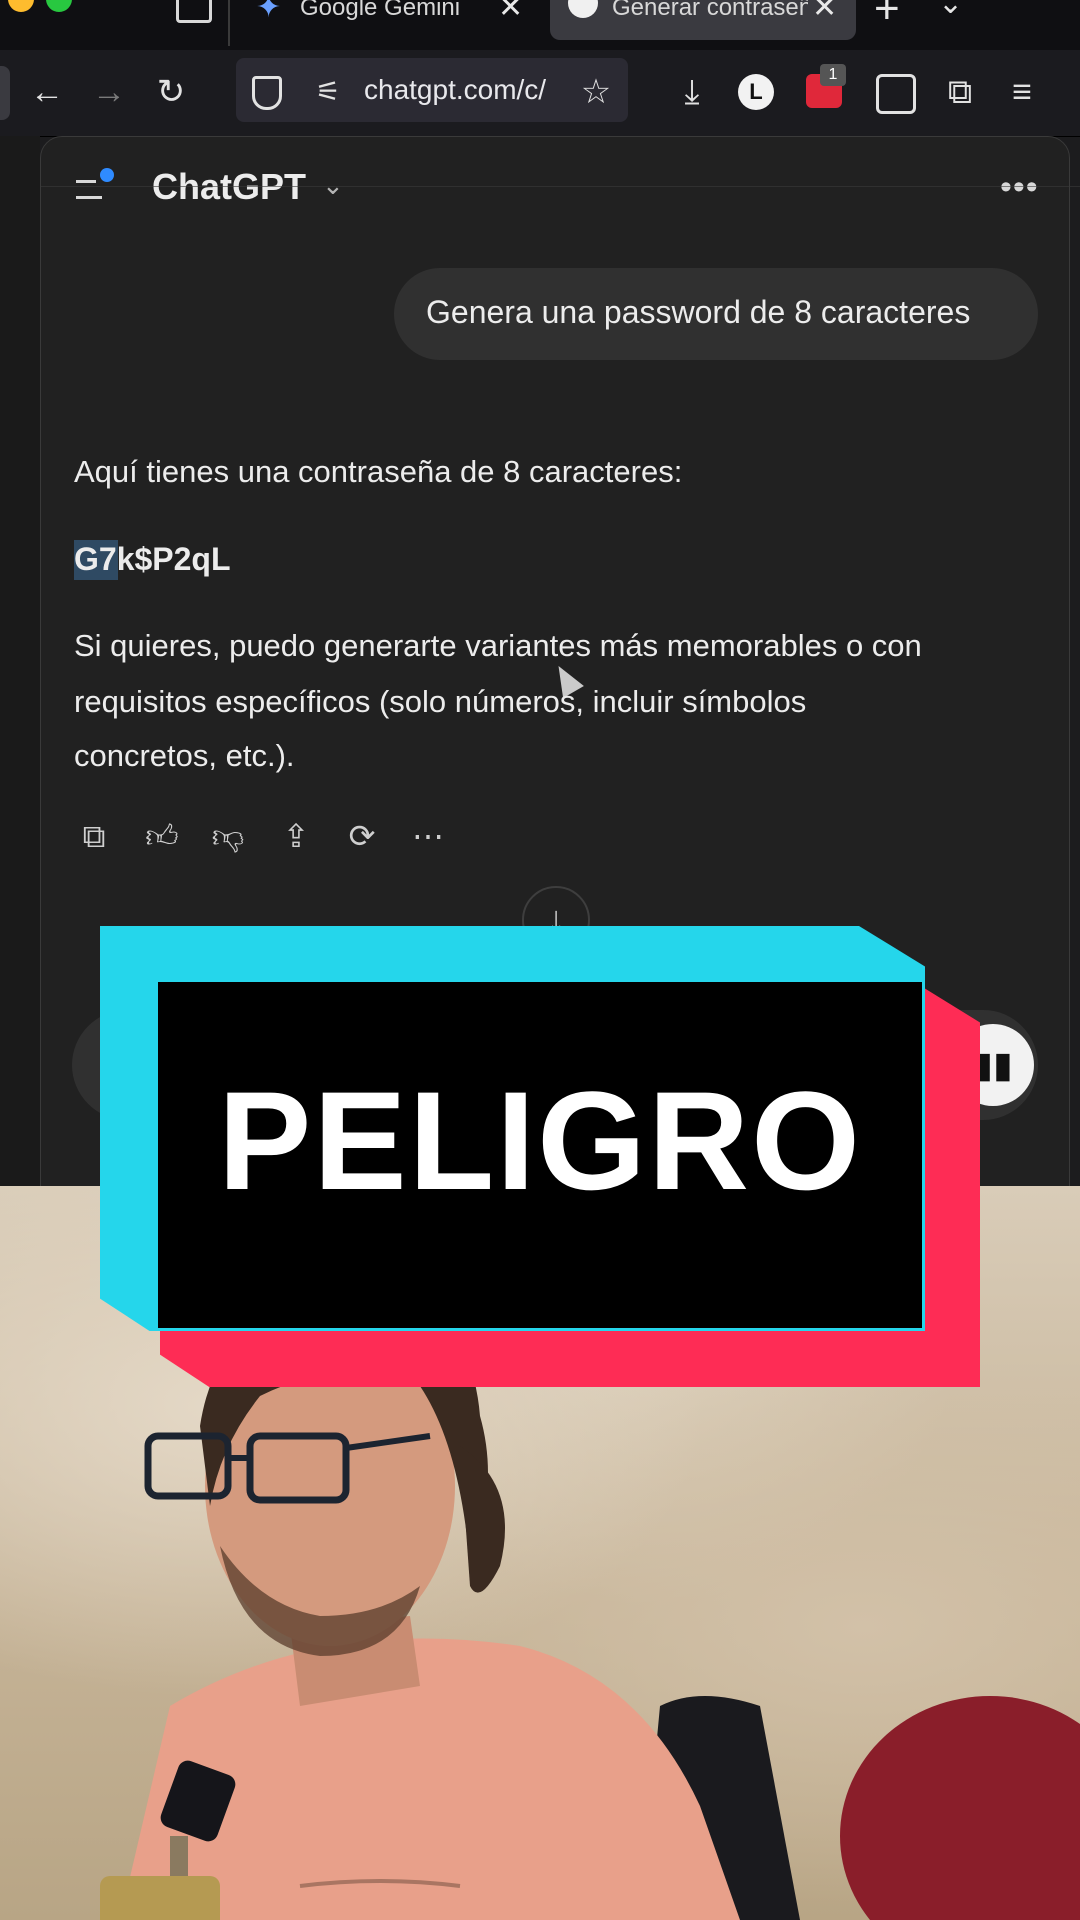 The height and width of the screenshot is (1920, 1080). What do you see at coordinates (109, 92) in the screenshot?
I see `forward-arrow-icon: →` at bounding box center [109, 92].